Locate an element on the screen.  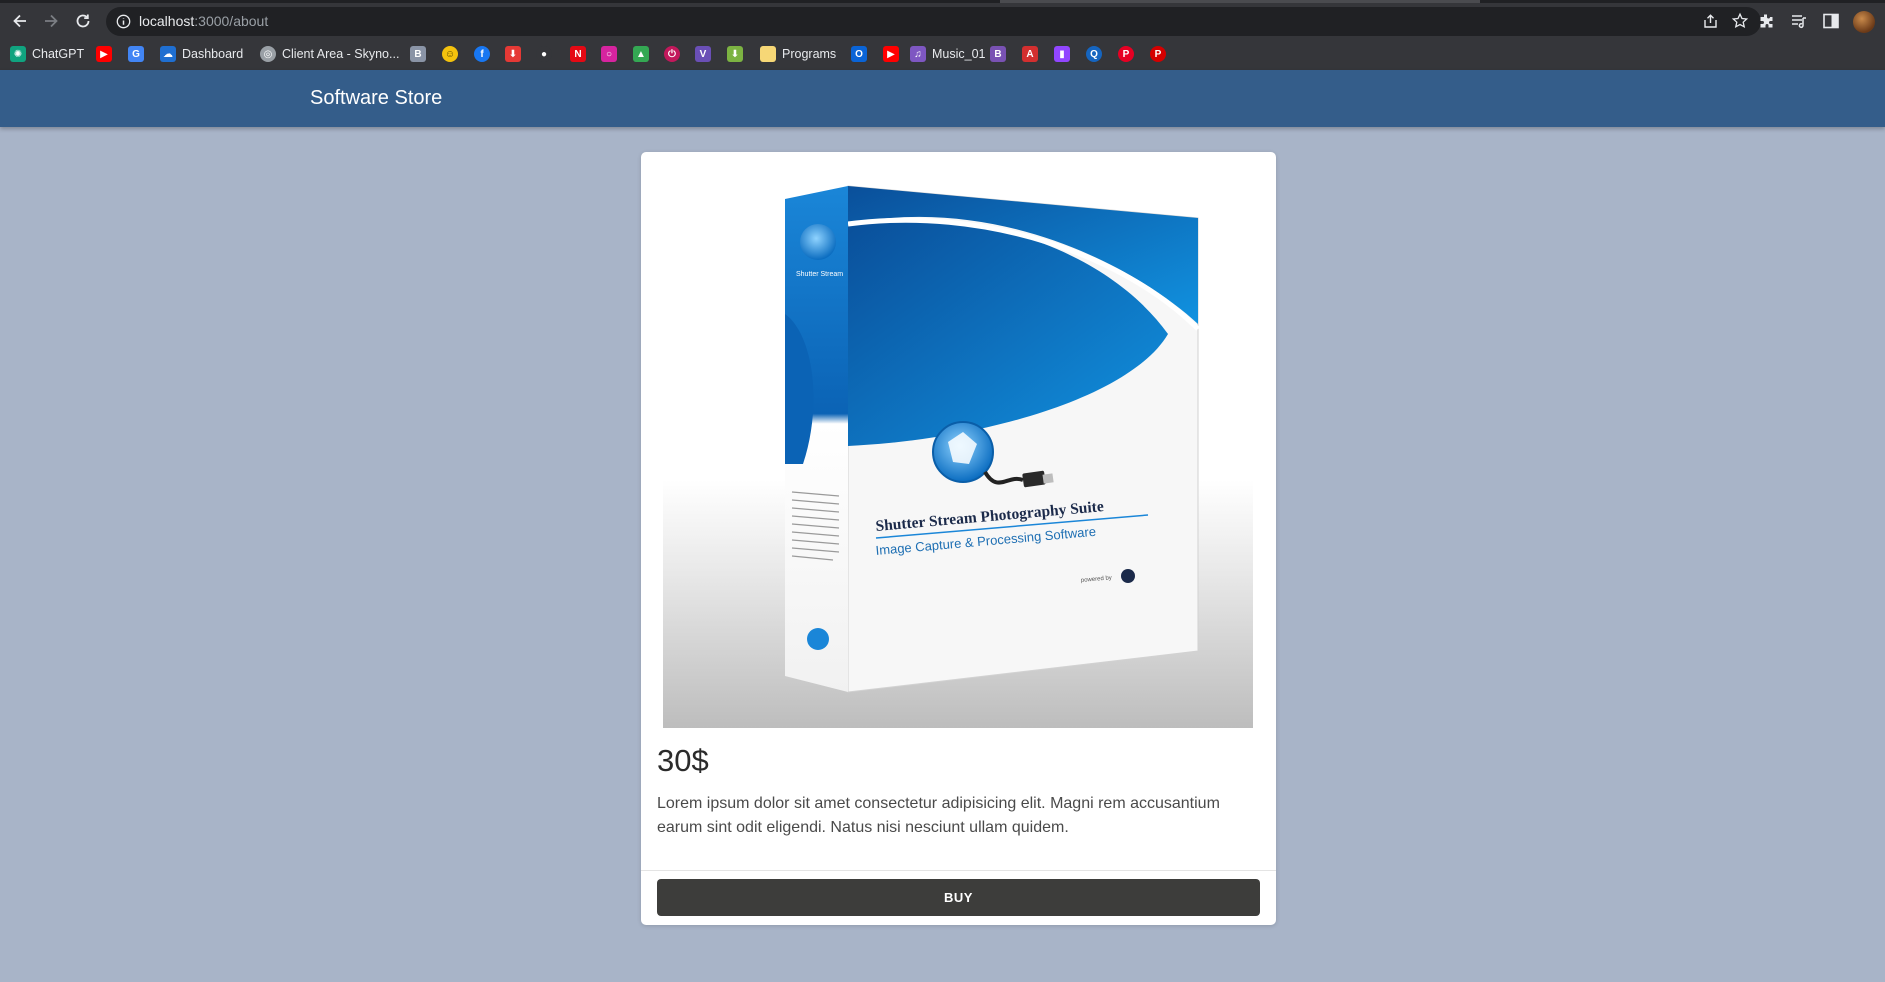
browser-toolbar: localhost:3000/about is located at coordinates (942, 20).